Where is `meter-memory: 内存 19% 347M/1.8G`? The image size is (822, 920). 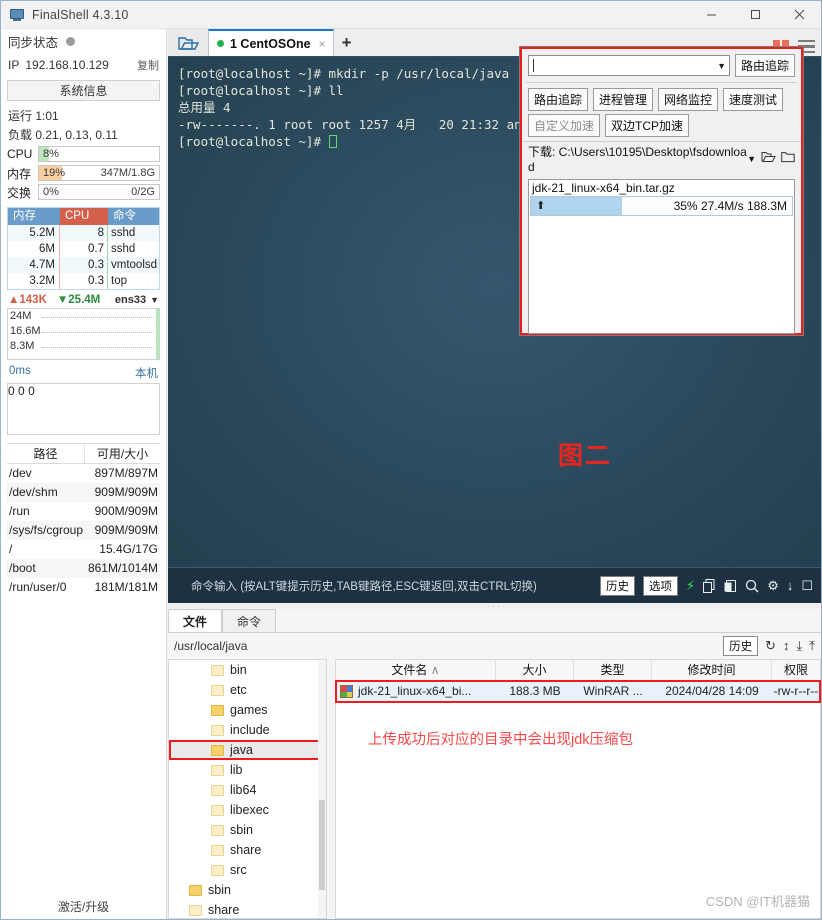
meter-memory: 内存 19% 347M/1.8G is located at coordinates (83, 173).